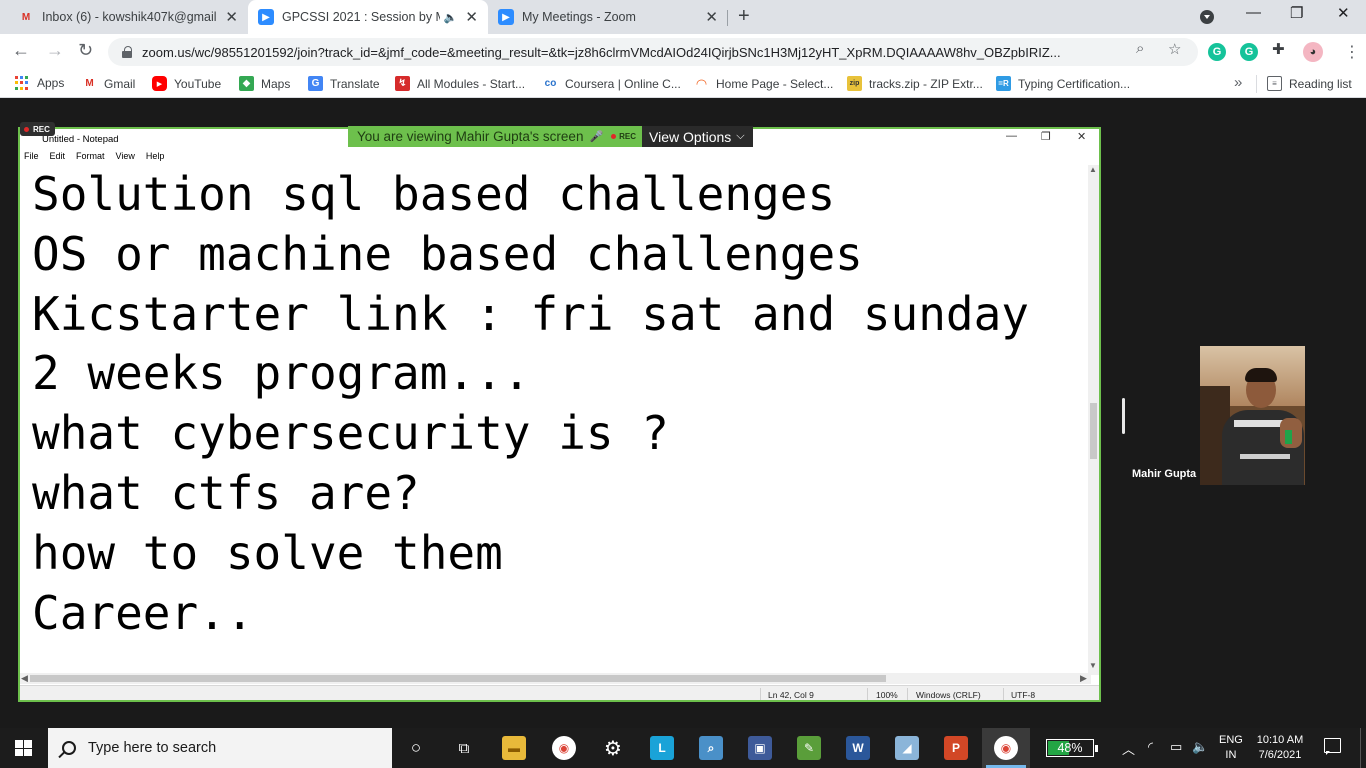 The width and height of the screenshot is (1366, 768). What do you see at coordinates (662, 748) in the screenshot?
I see `l-app-icon: L` at bounding box center [662, 748].